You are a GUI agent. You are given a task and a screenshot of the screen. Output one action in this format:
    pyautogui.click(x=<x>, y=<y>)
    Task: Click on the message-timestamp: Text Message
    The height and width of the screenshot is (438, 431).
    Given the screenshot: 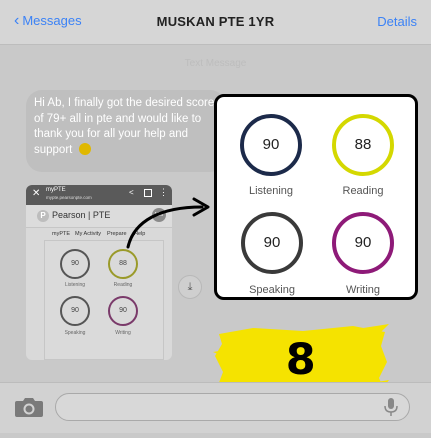 What is the action you would take?
    pyautogui.click(x=215, y=63)
    